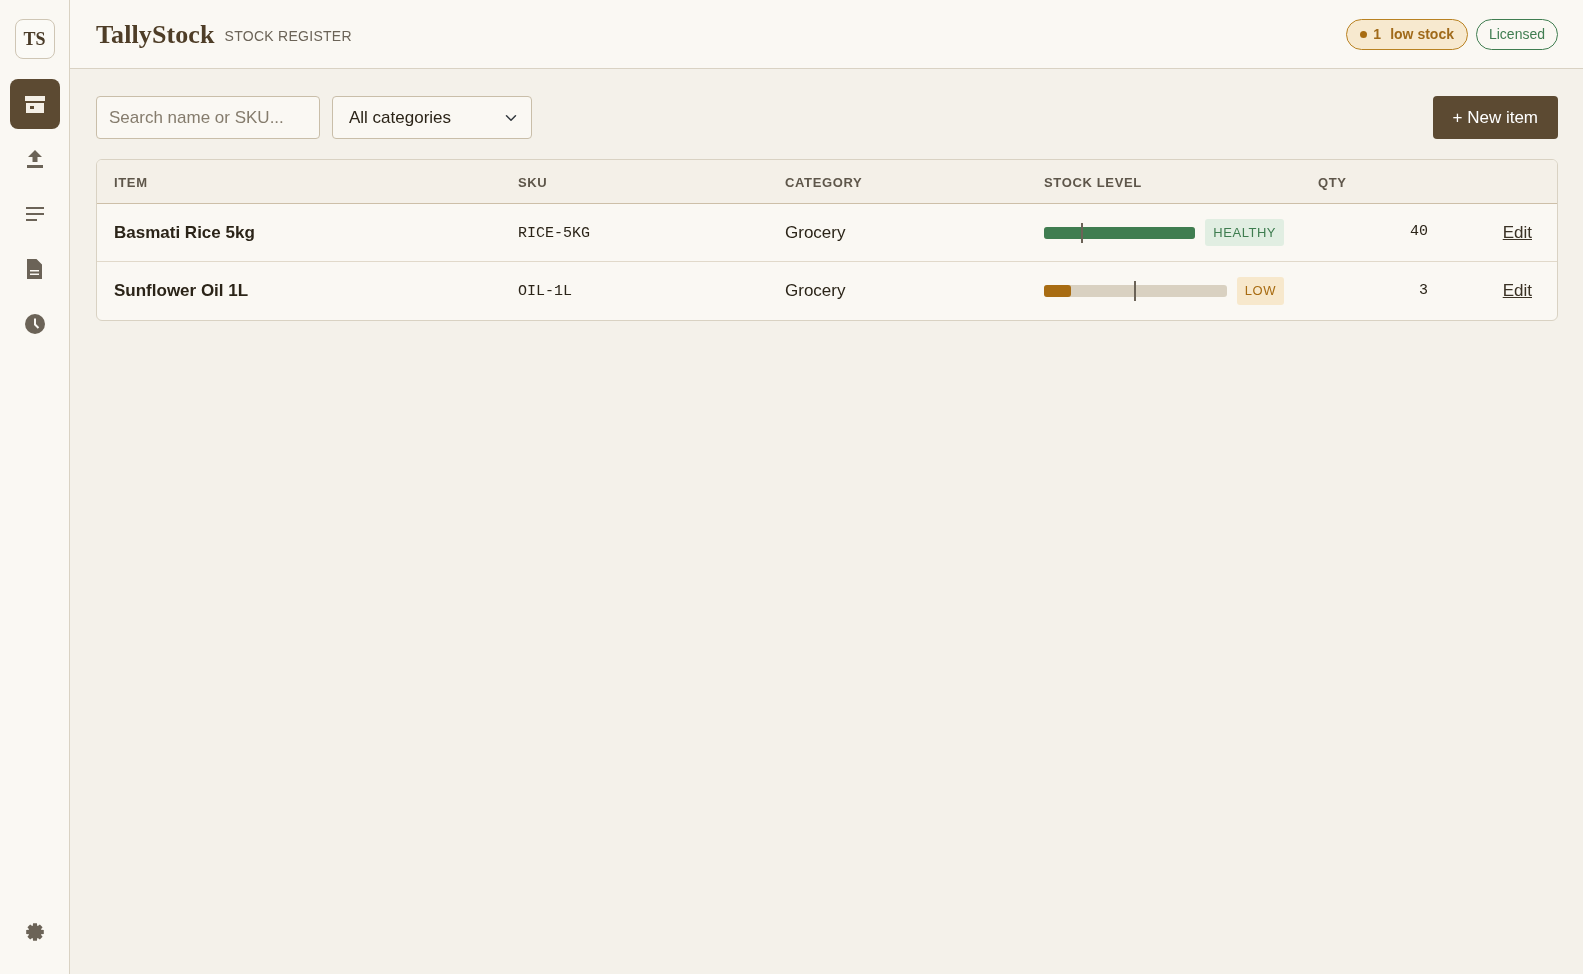 The image size is (1583, 974). What do you see at coordinates (1364, 34) in the screenshot?
I see `dot-icon` at bounding box center [1364, 34].